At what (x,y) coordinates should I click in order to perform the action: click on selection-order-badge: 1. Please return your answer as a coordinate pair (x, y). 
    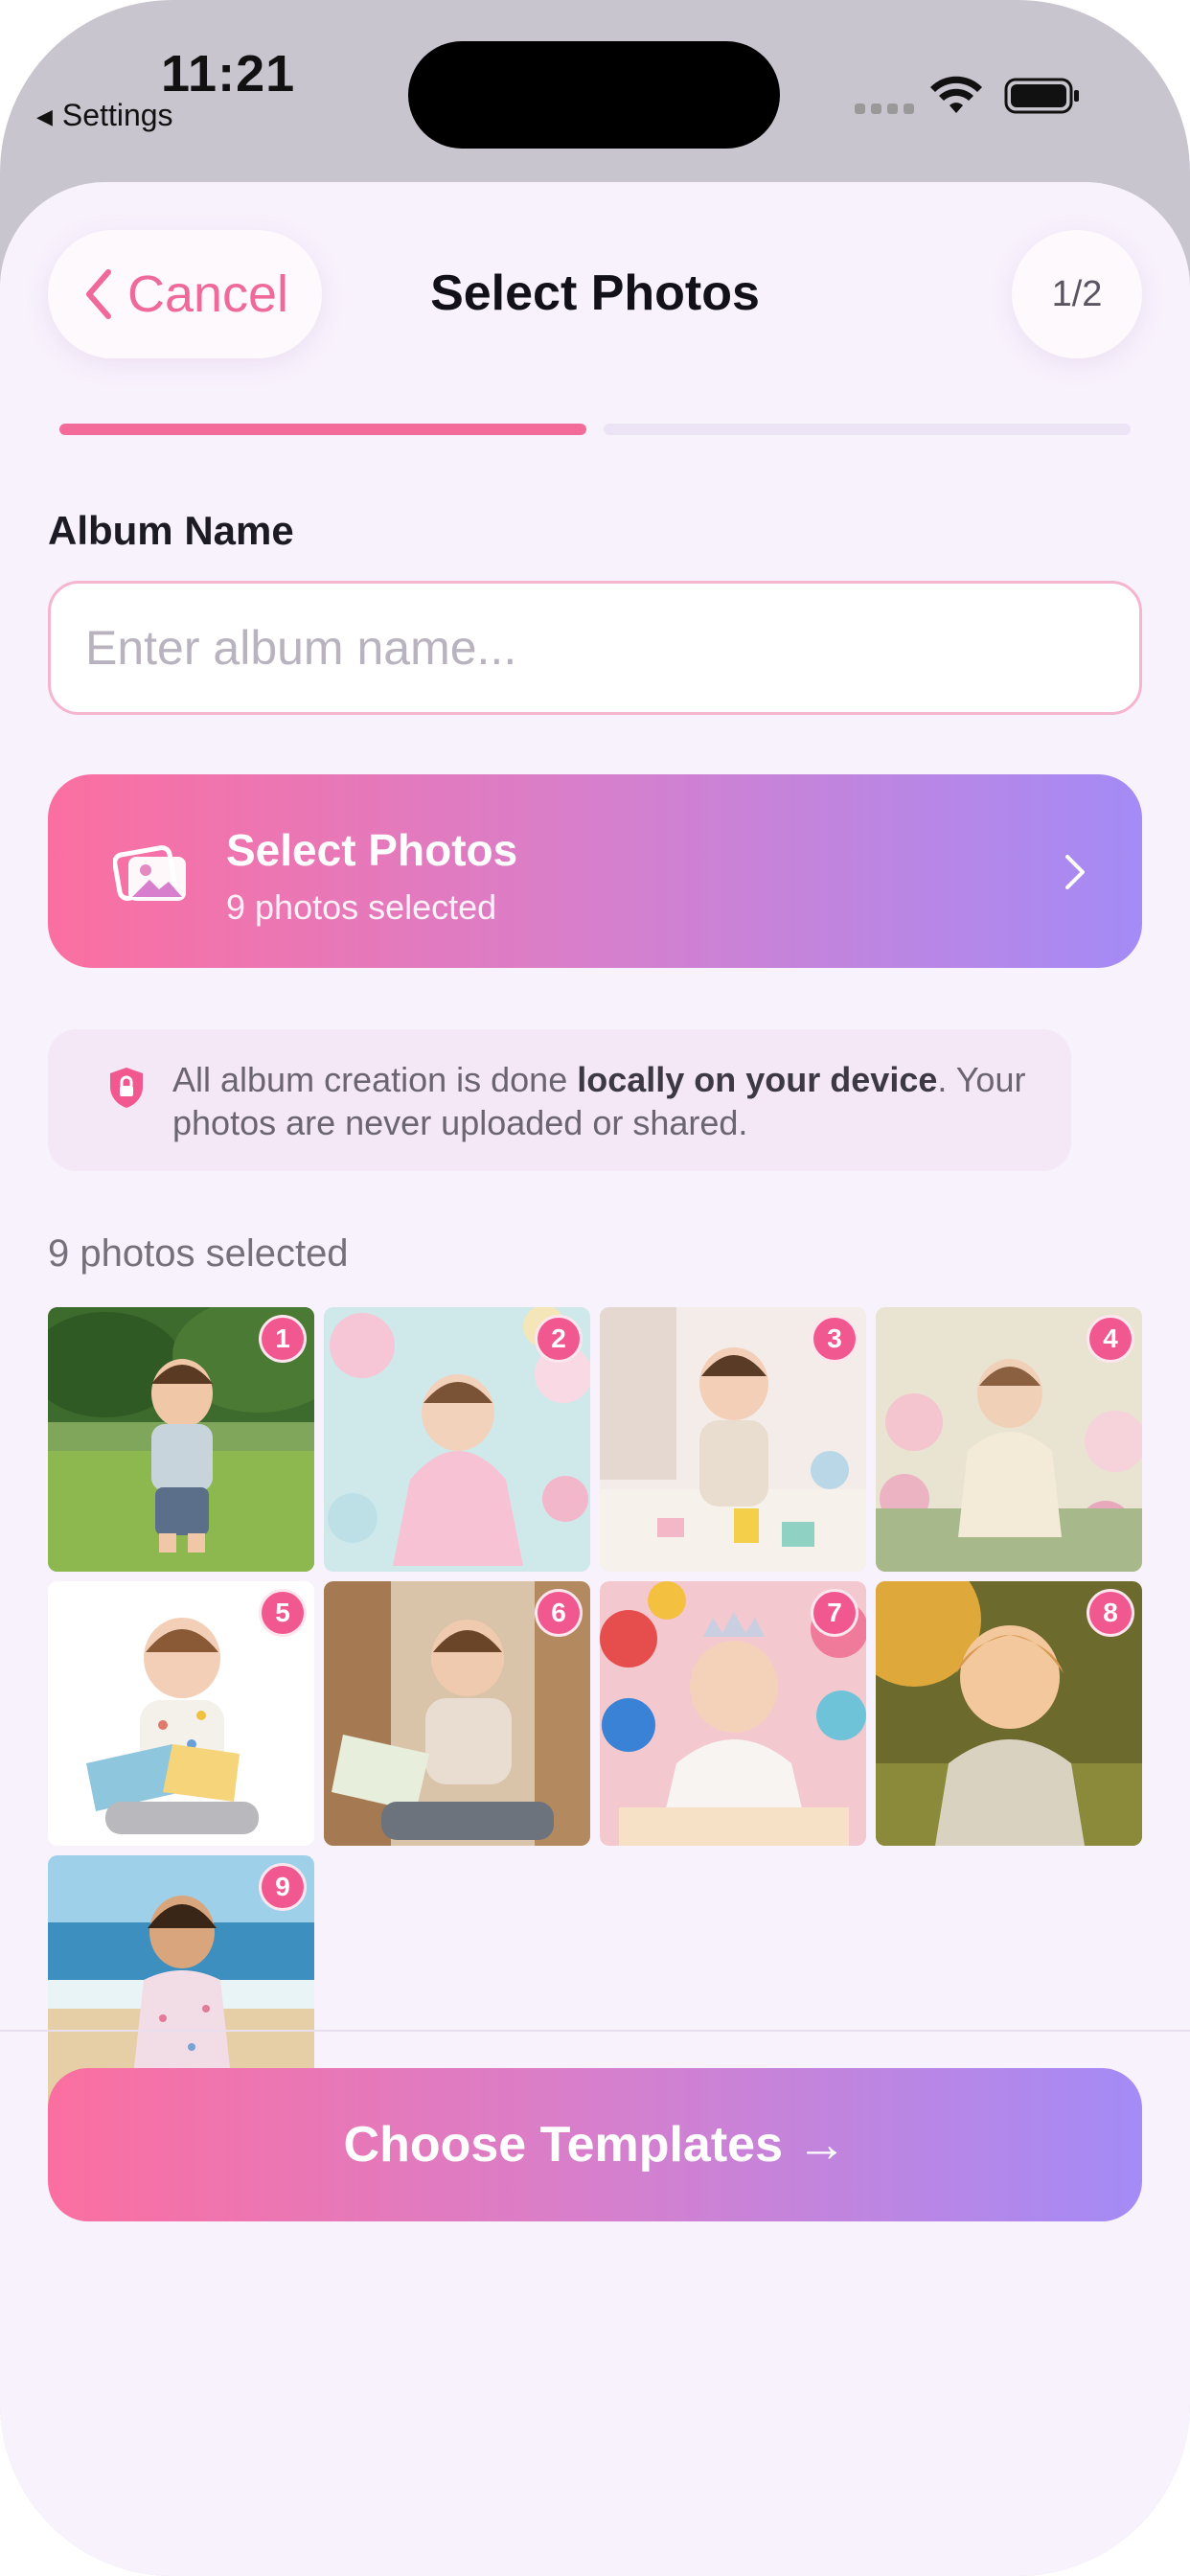
    Looking at the image, I should click on (283, 1339).